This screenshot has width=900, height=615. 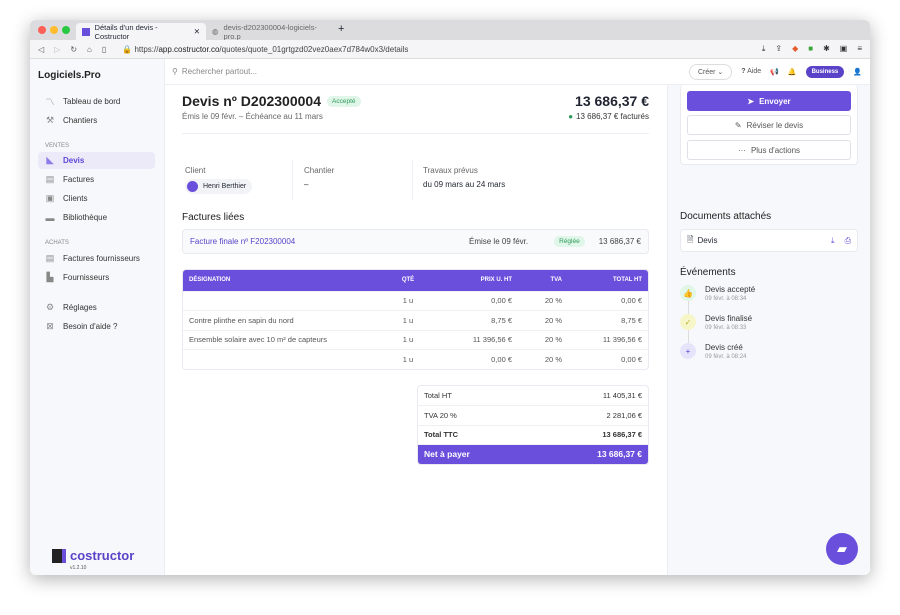 What do you see at coordinates (341, 29) in the screenshot?
I see `new-tab-button: +` at bounding box center [341, 29].